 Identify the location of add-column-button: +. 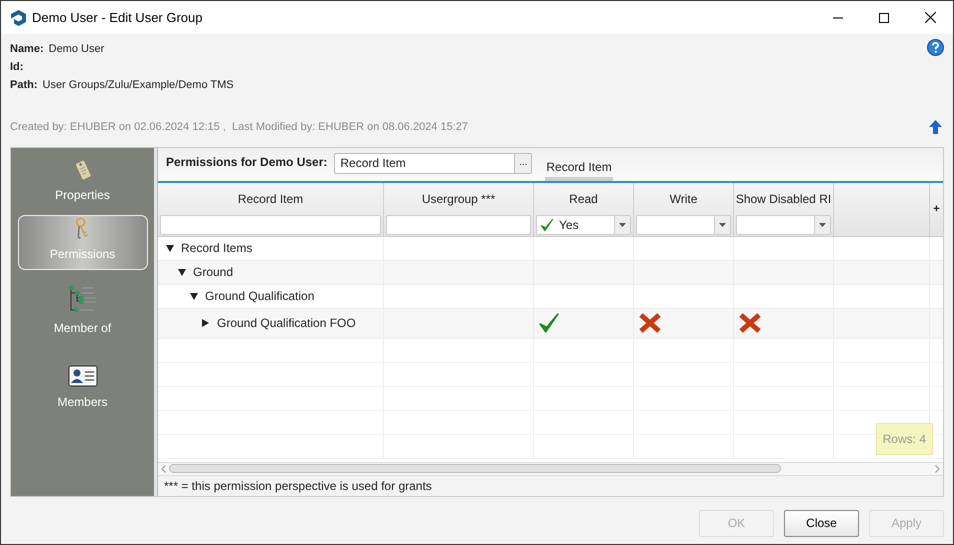
(936, 209).